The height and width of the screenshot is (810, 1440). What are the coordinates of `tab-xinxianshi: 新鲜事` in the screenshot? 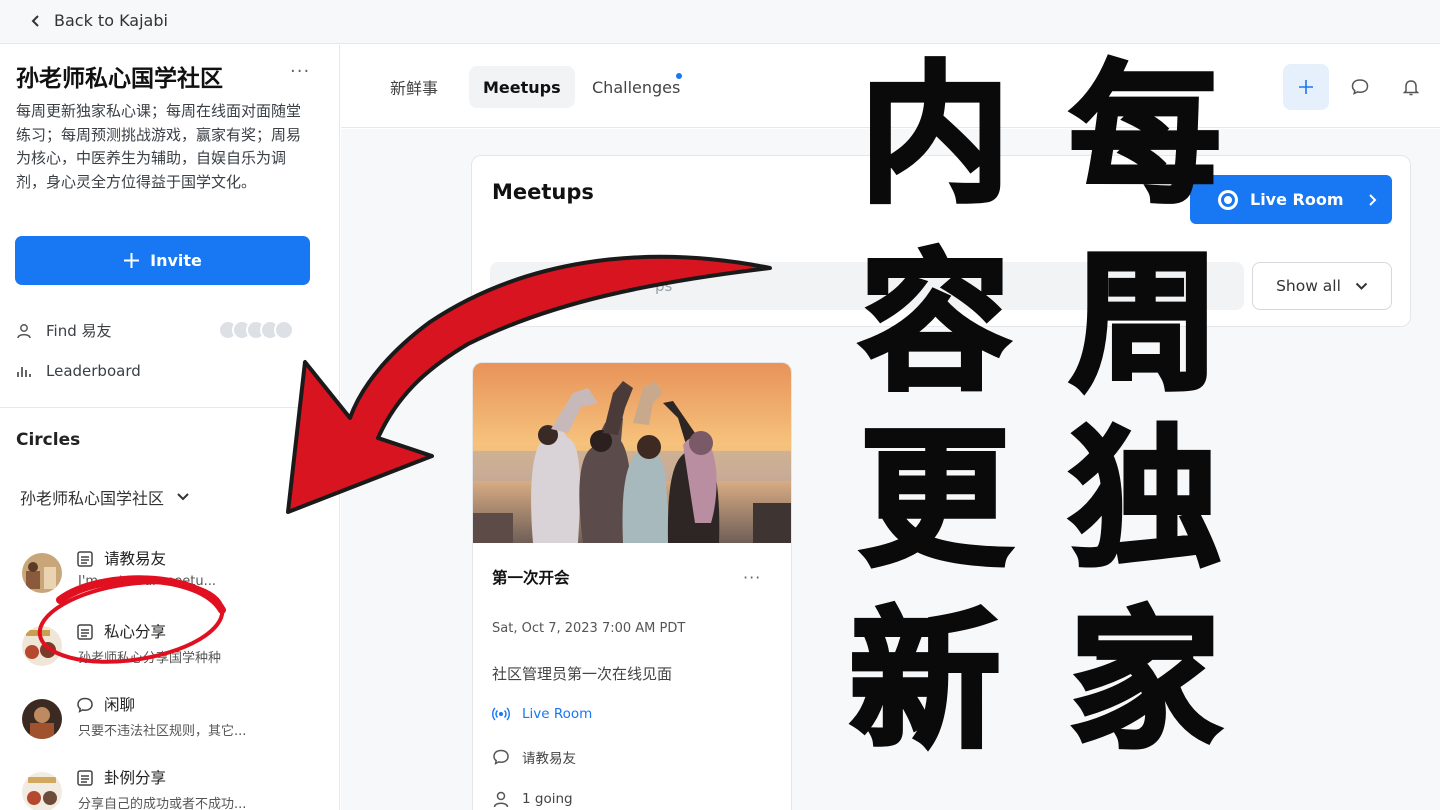 It's located at (414, 87).